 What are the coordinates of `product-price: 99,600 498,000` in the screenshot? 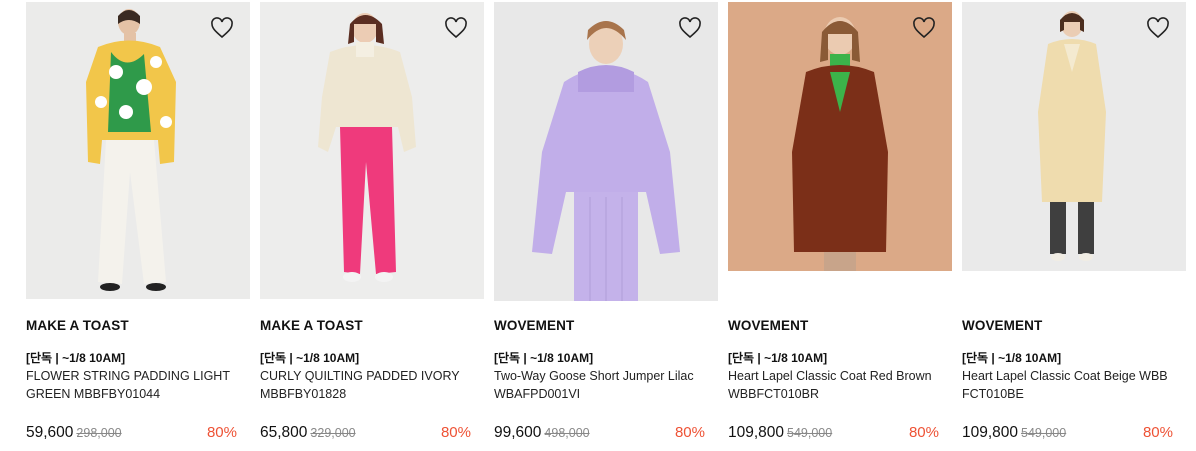 It's located at (542, 433).